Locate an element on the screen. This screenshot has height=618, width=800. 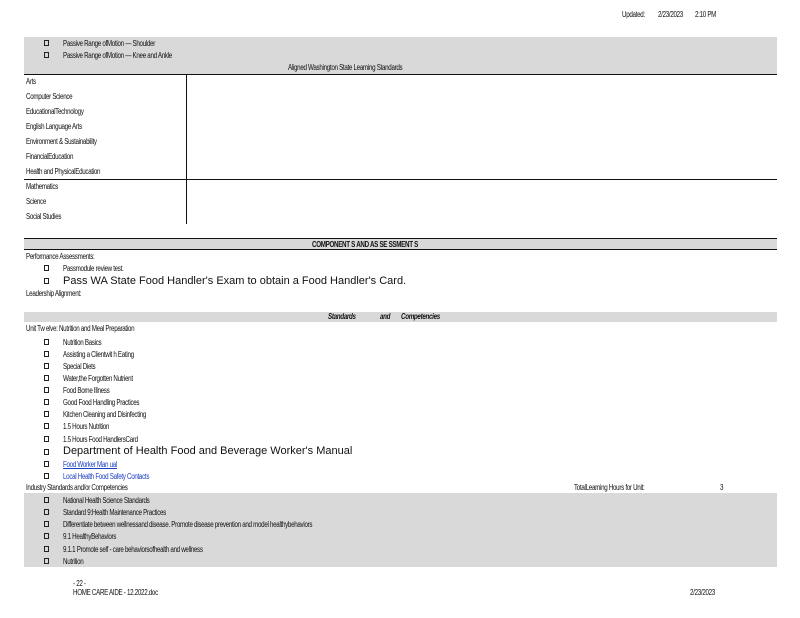
table-top-border is located at coordinates (400, 74).